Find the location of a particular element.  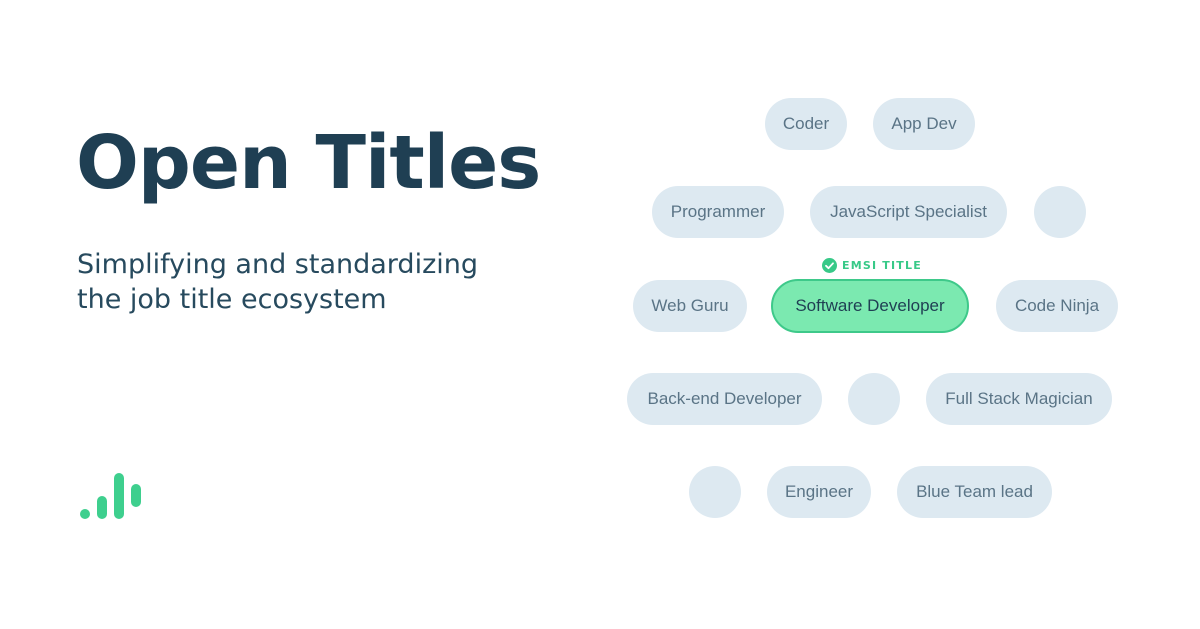

chip-blue-team-lead: Blue Team lead is located at coordinates (974, 492).